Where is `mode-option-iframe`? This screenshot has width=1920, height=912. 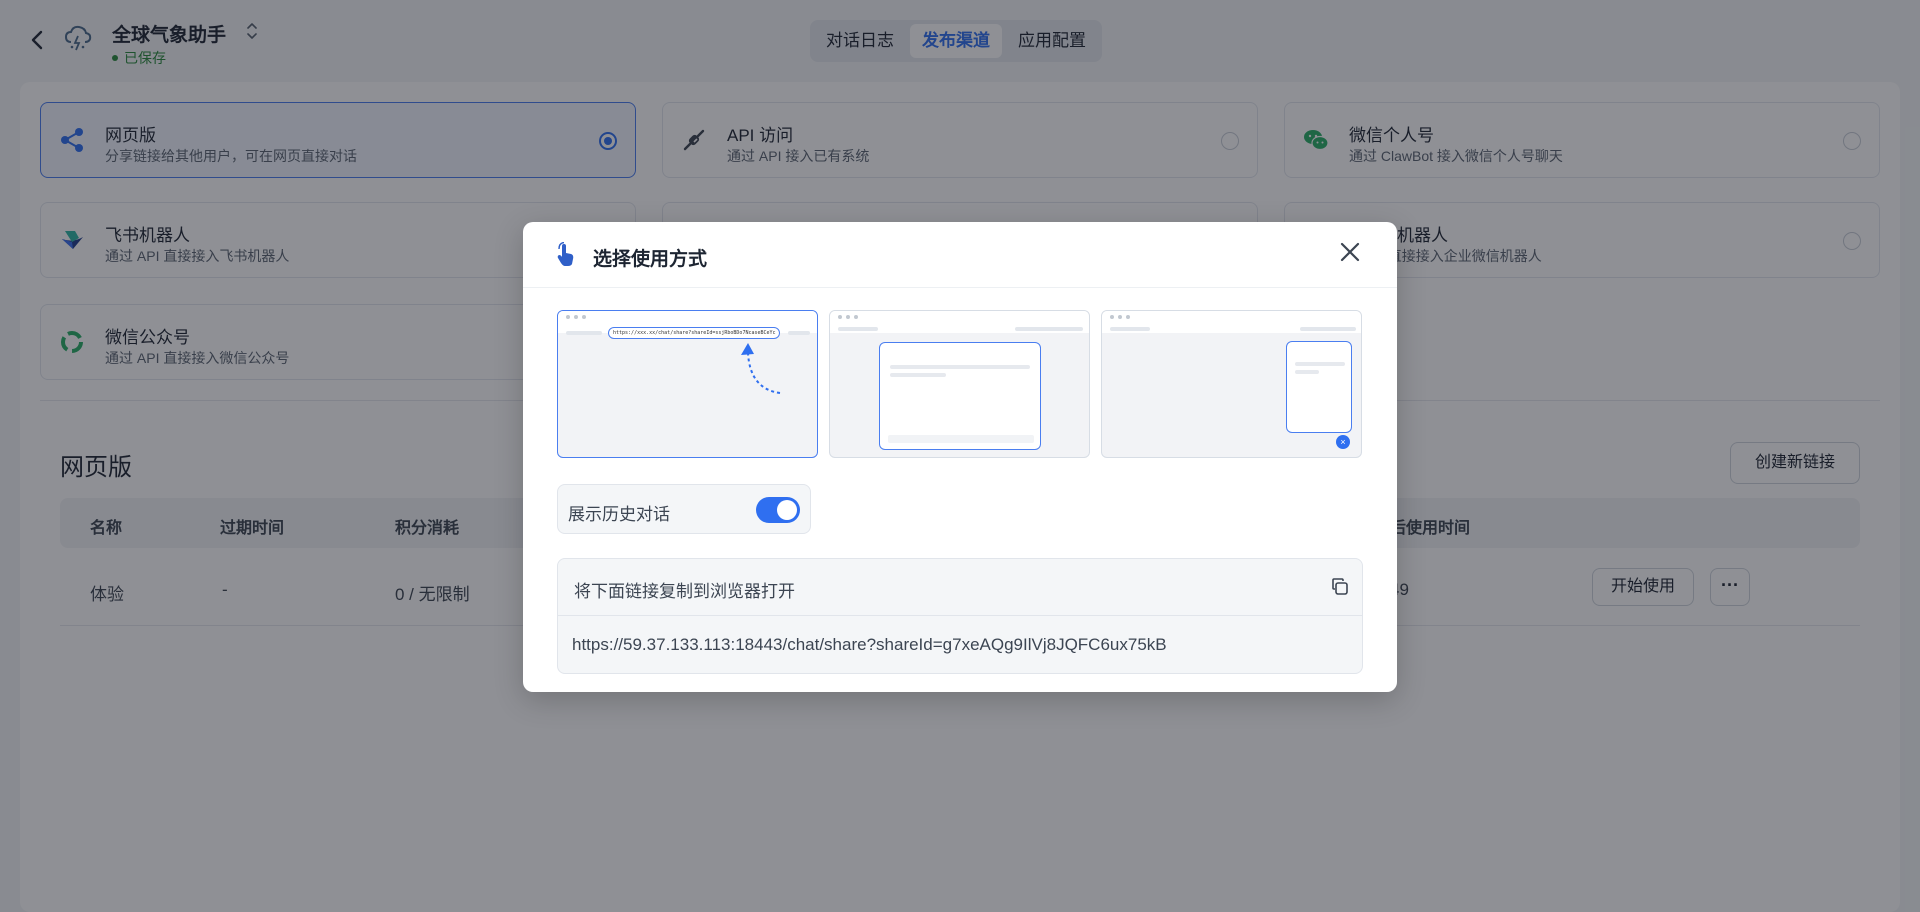 mode-option-iframe is located at coordinates (959, 384).